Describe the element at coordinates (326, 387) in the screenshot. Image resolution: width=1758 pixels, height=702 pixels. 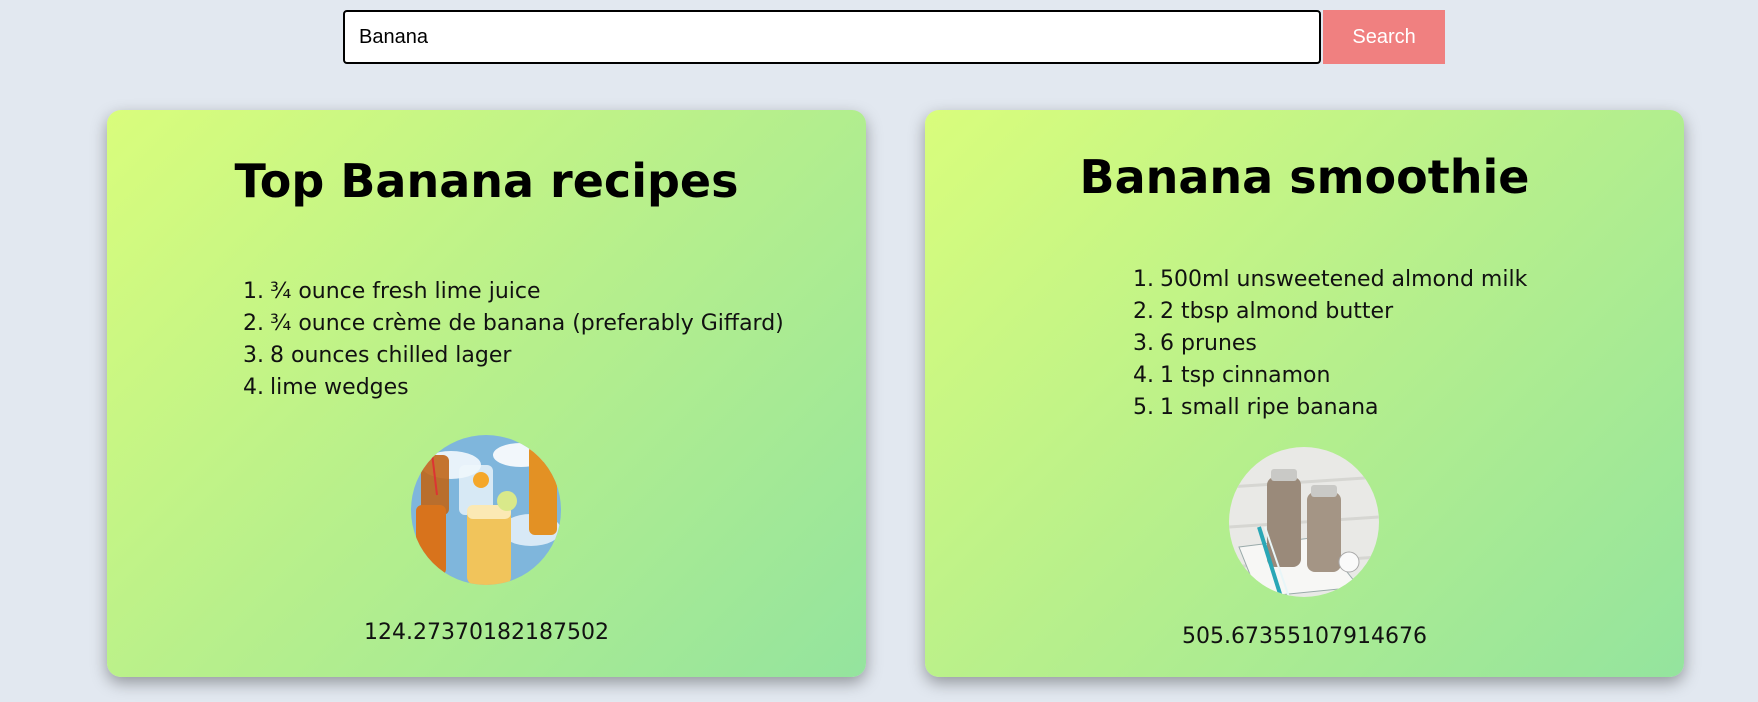
I see `ingredient-item: 4. lime wedges` at that location.